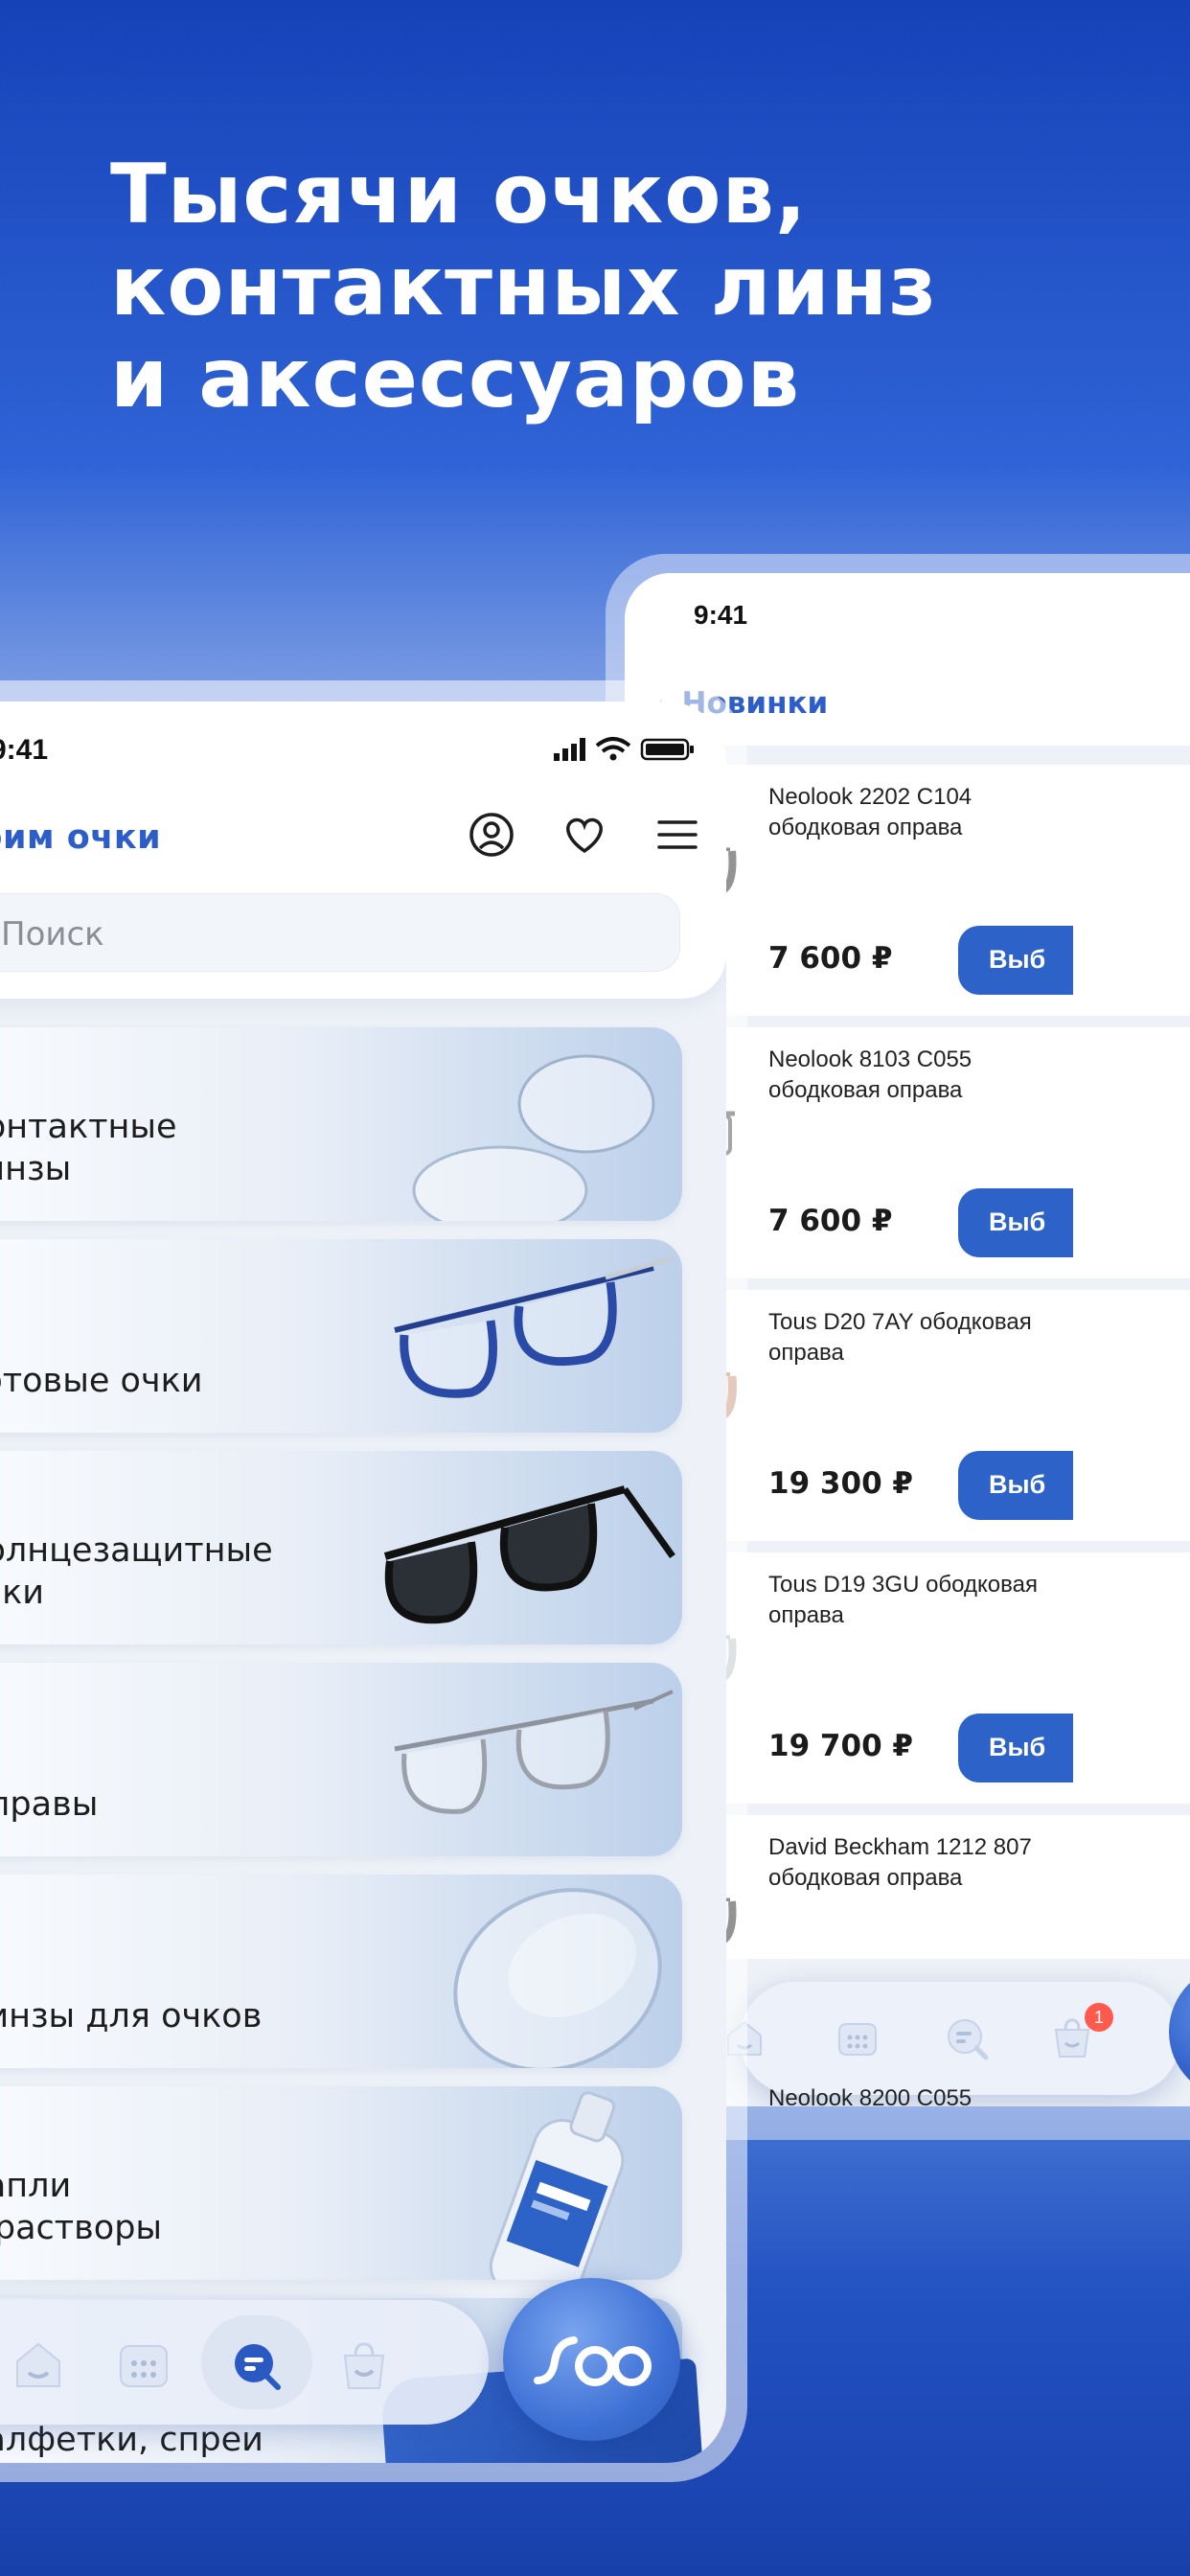 Image resolution: width=1190 pixels, height=2576 pixels. I want to click on status-bar: 9:41, so click(907, 616).